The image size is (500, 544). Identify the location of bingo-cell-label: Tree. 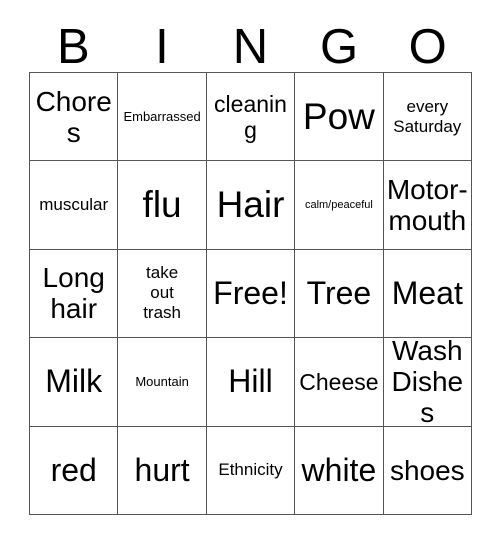
(339, 292).